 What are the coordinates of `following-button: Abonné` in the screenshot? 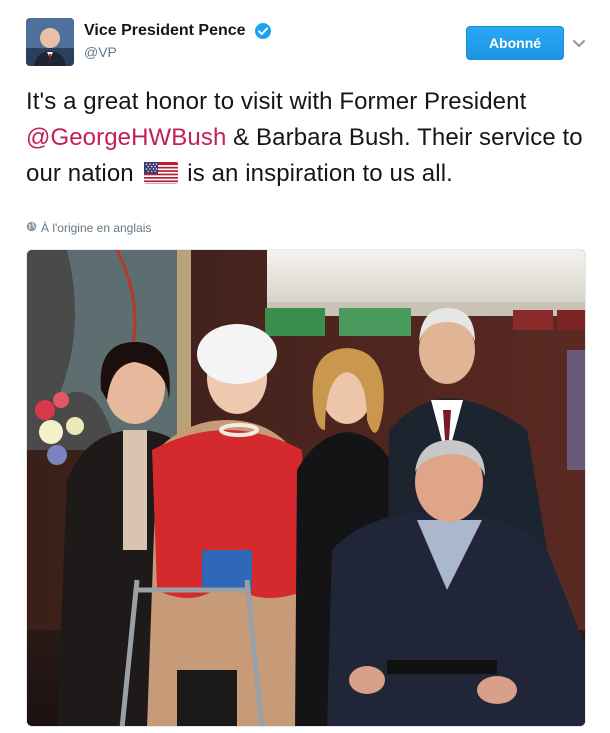 It's located at (515, 43).